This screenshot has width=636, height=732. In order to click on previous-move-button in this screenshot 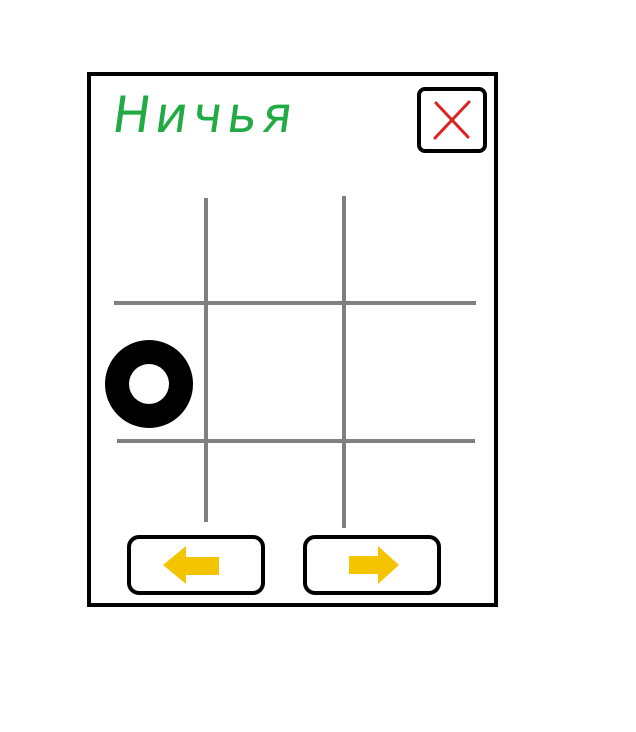, I will do `click(196, 565)`.